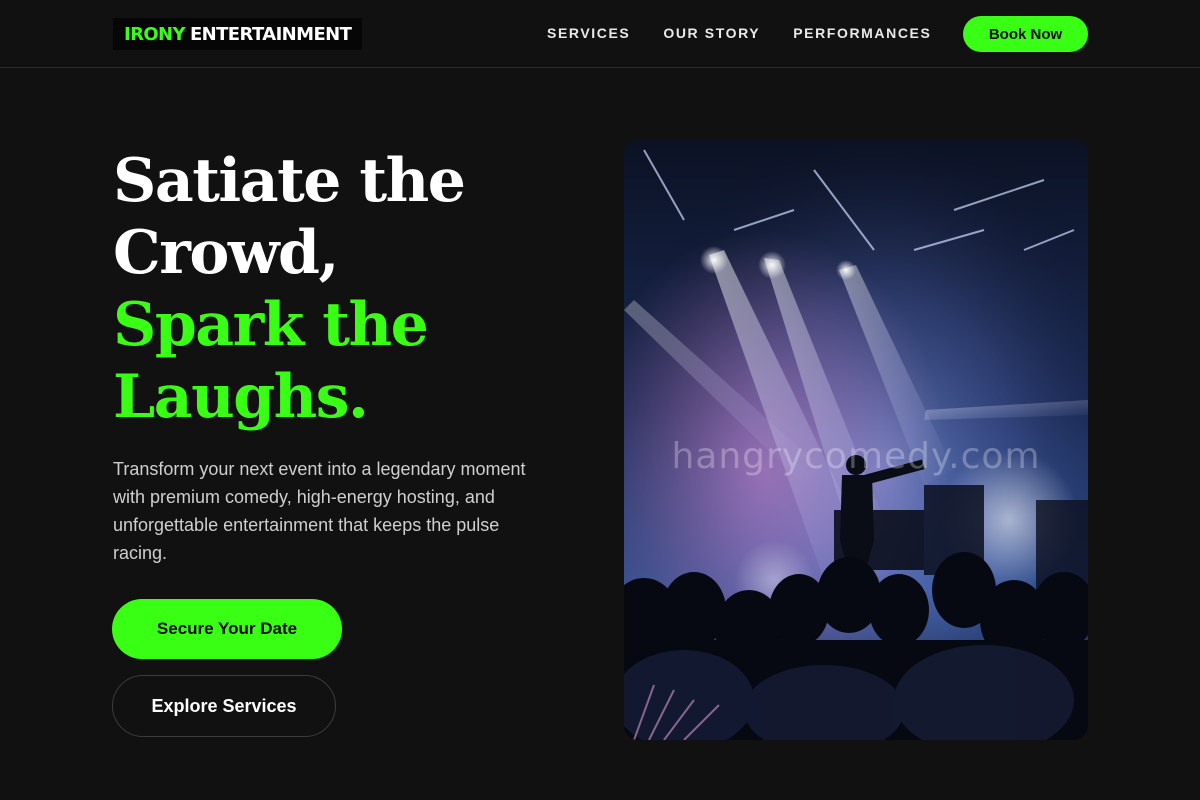 The height and width of the screenshot is (800, 1200). What do you see at coordinates (588, 33) in the screenshot?
I see `nav-link-services: SERVICES` at bounding box center [588, 33].